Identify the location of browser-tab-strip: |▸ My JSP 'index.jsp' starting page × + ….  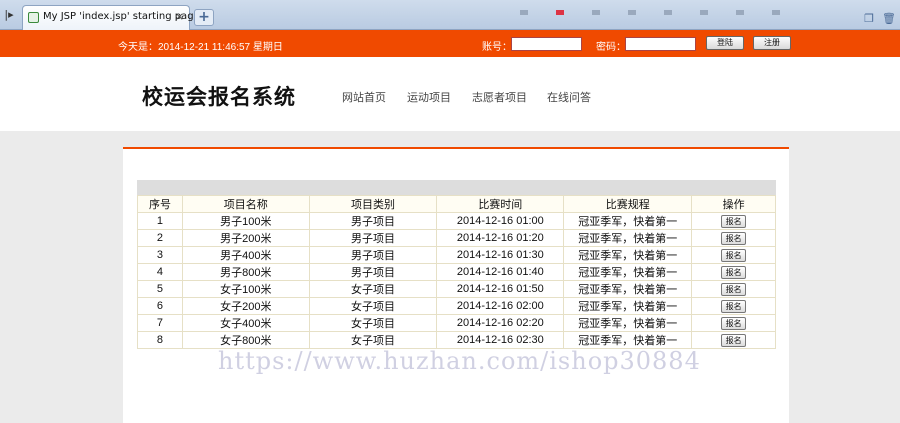
(450, 15).